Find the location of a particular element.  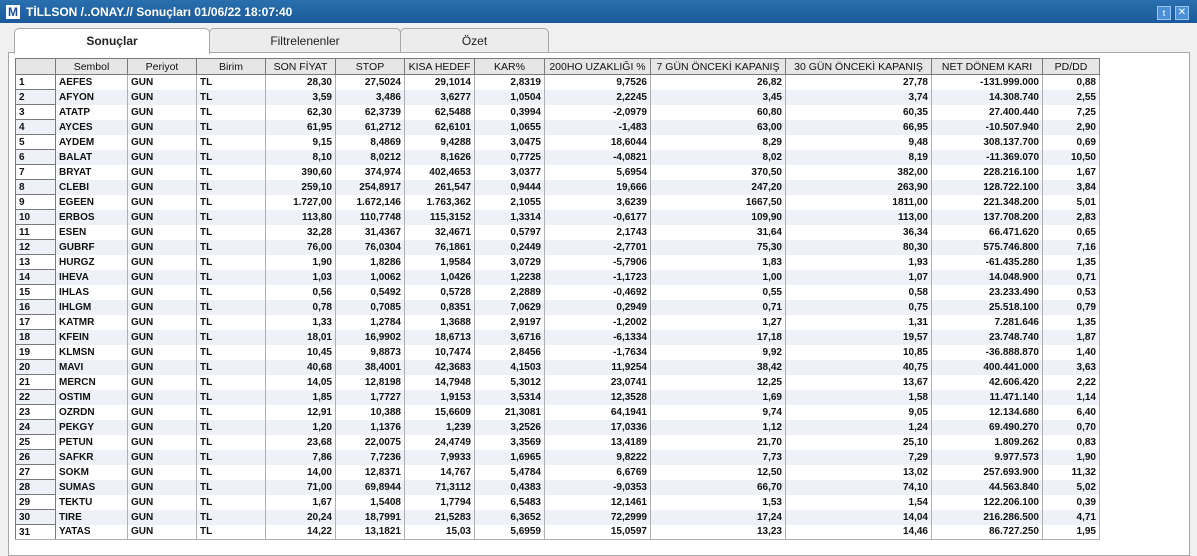

last-price-cell: 10,45 is located at coordinates (300, 352).